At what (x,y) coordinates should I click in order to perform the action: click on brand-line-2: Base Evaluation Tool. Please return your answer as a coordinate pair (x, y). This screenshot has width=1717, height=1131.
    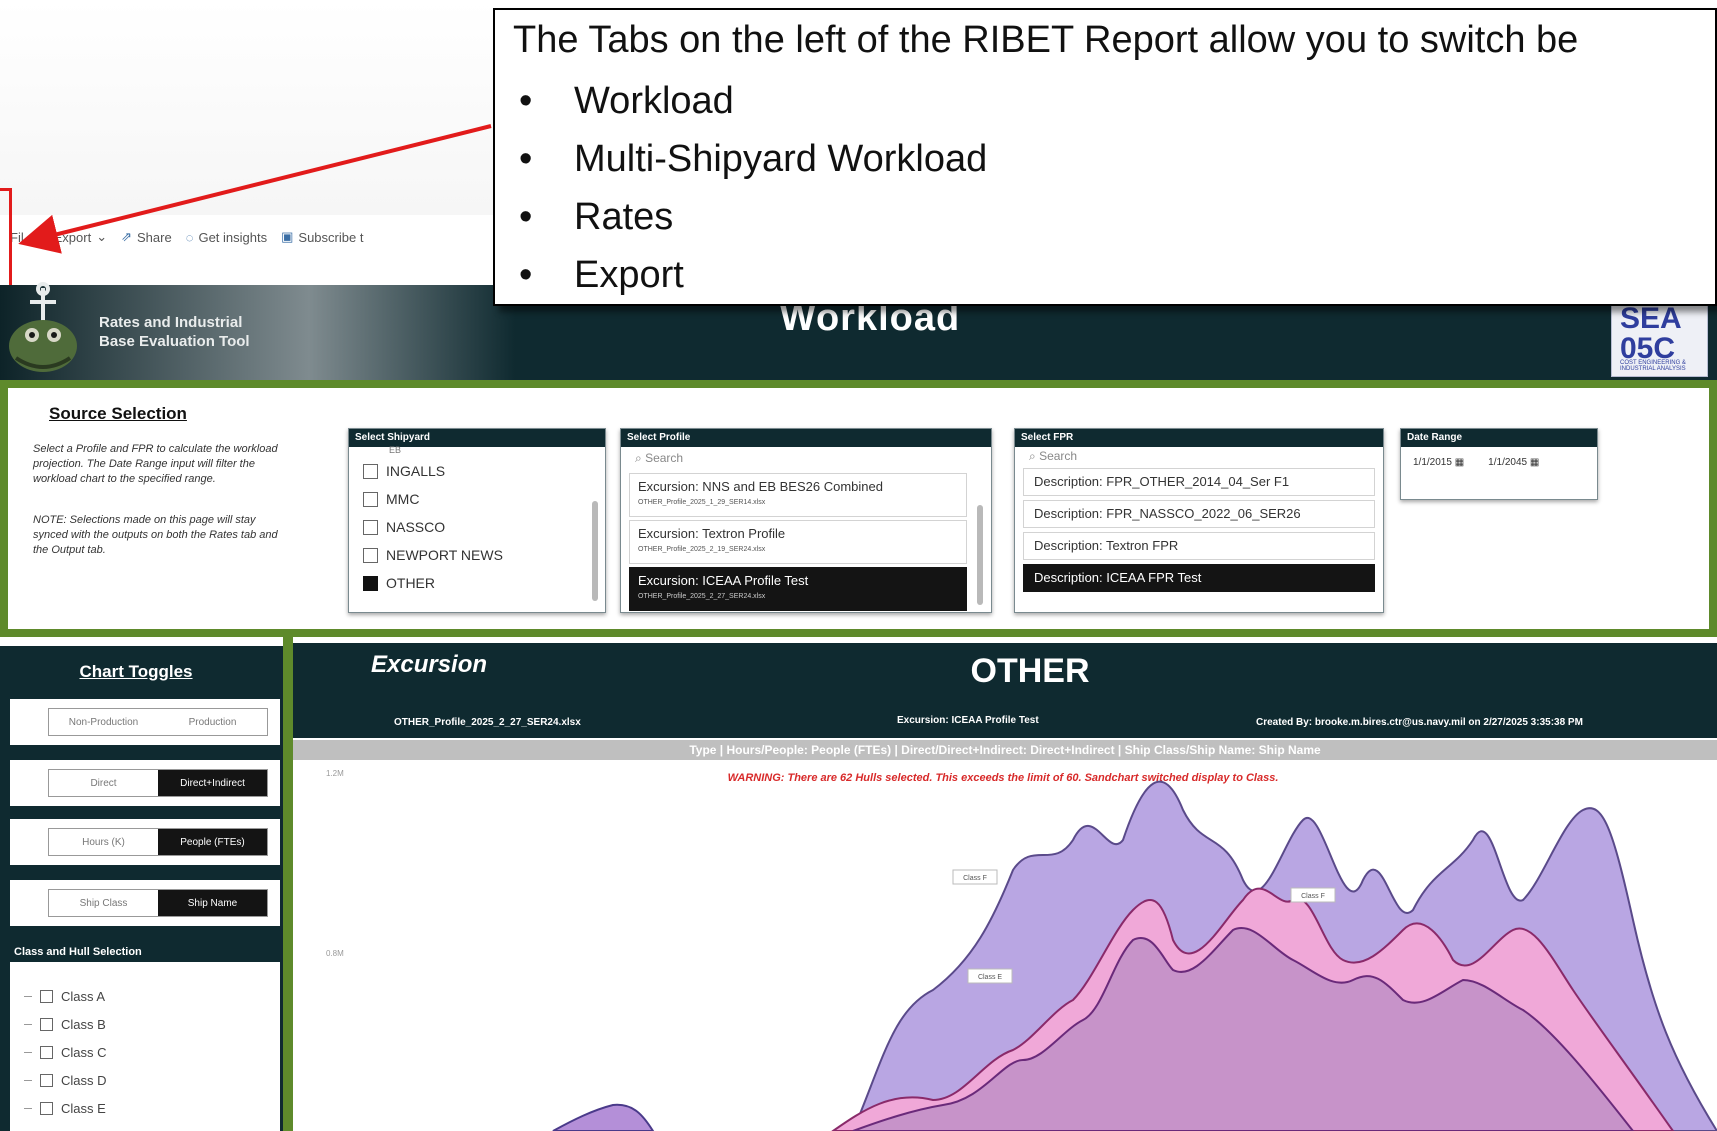
    Looking at the image, I should click on (174, 341).